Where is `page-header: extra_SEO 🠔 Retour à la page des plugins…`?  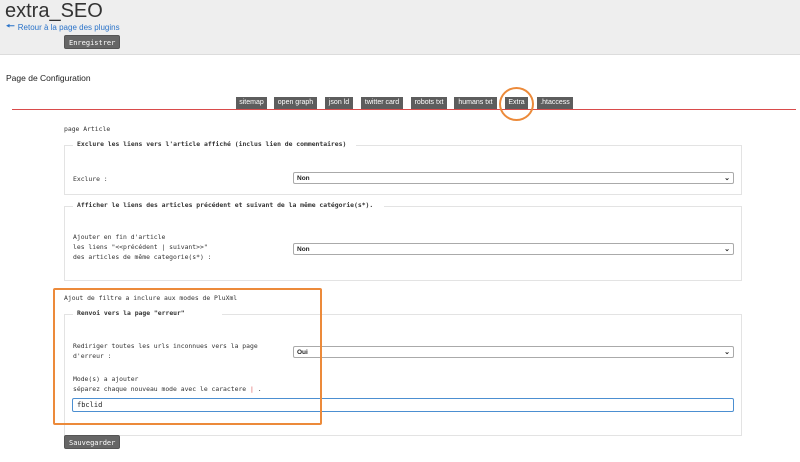 page-header: extra_SEO 🠔 Retour à la page des plugins… is located at coordinates (400, 27).